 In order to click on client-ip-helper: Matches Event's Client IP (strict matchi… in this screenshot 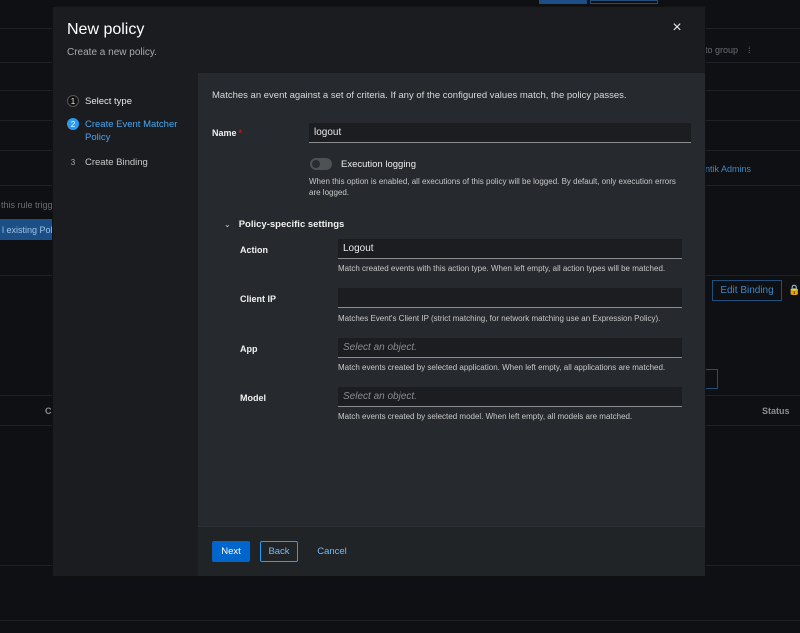, I will do `click(499, 318)`.